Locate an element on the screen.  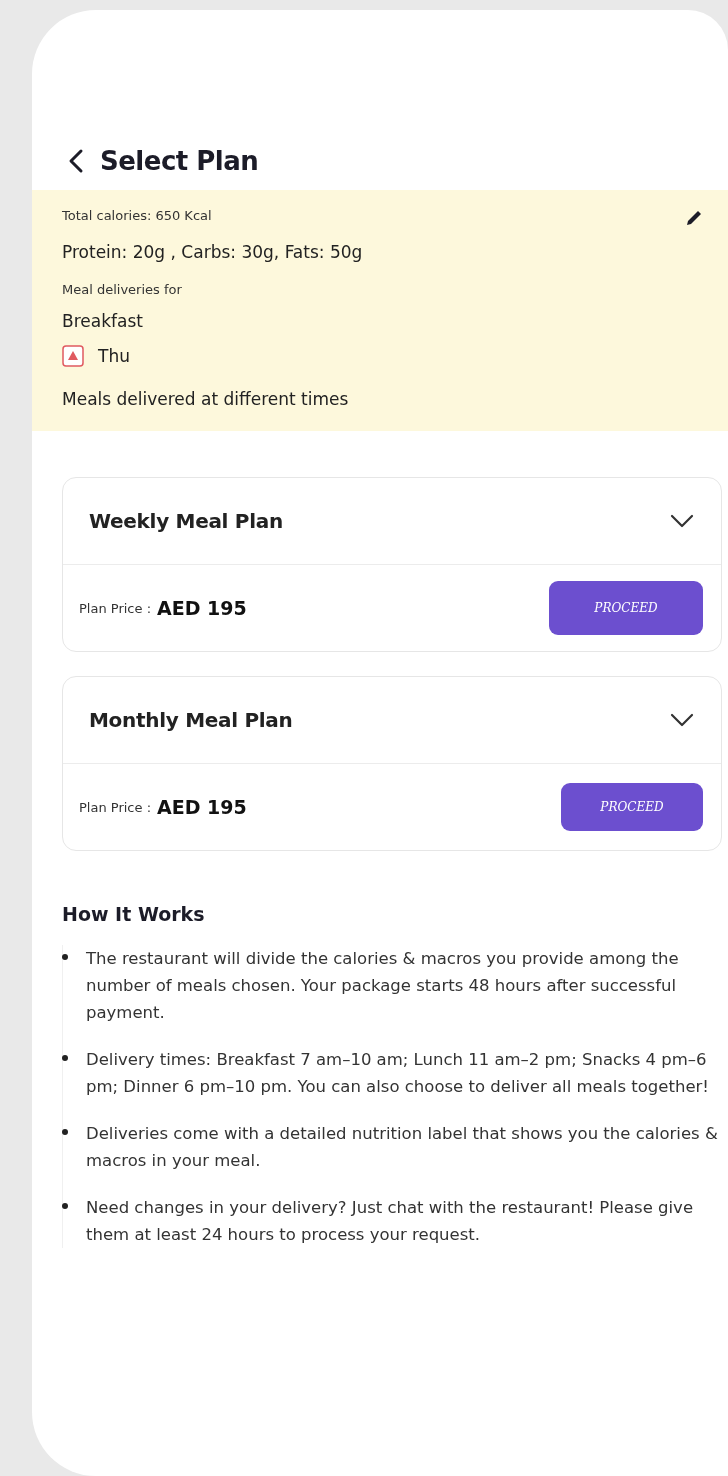
back-icon is located at coordinates (76, 161).